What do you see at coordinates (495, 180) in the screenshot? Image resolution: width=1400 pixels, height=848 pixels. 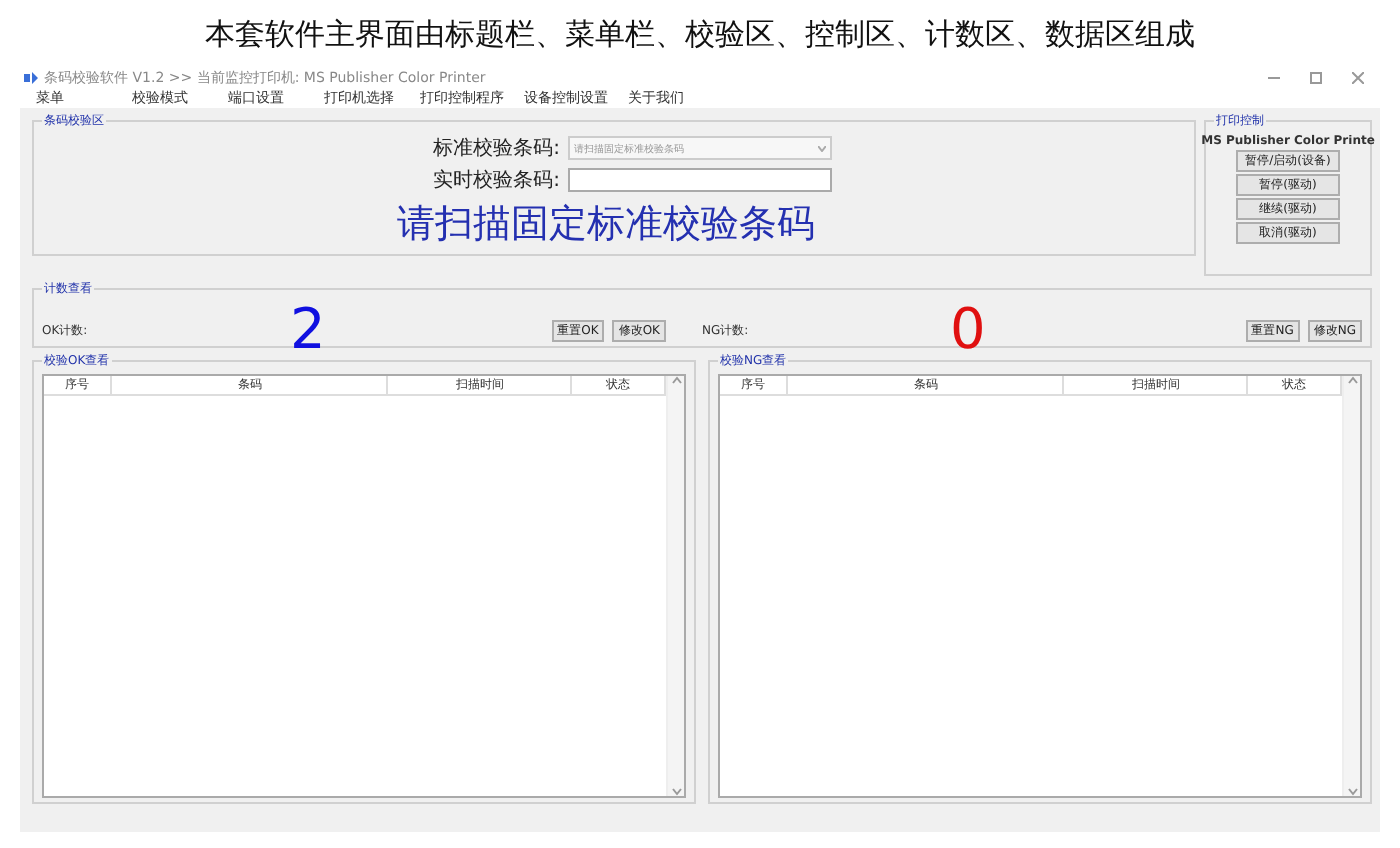 I see `field-label: 实时校验条码:` at bounding box center [495, 180].